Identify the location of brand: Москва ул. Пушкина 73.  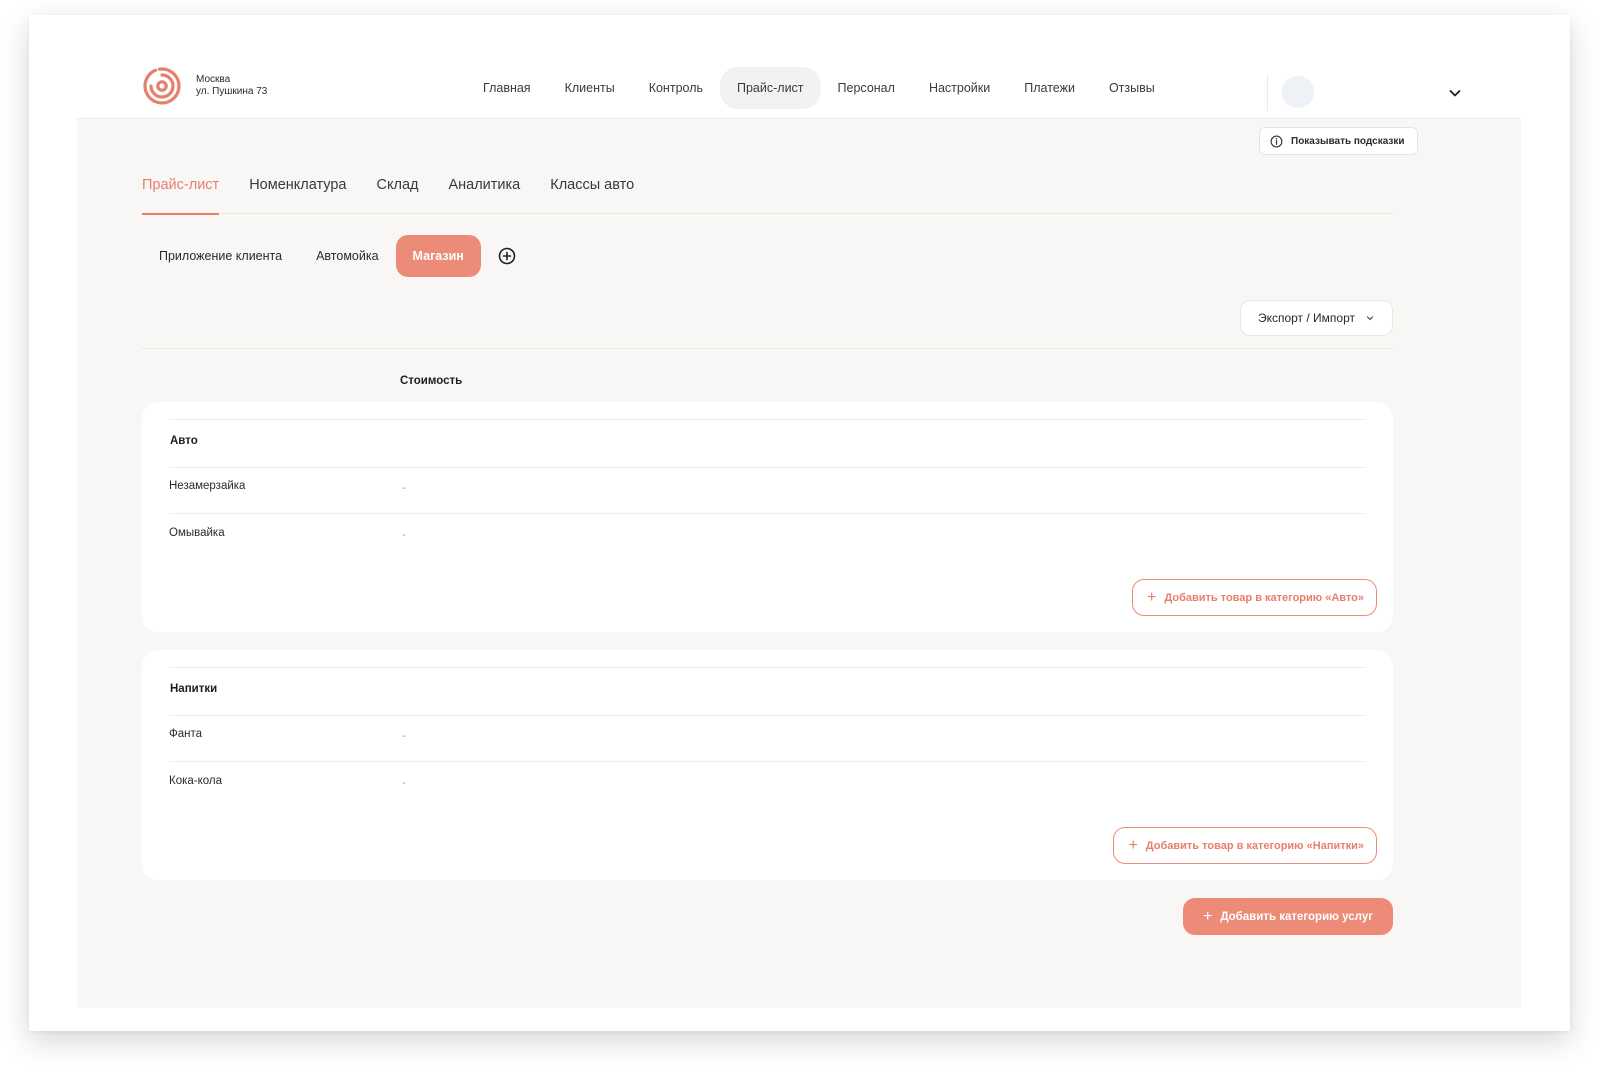
(204, 86).